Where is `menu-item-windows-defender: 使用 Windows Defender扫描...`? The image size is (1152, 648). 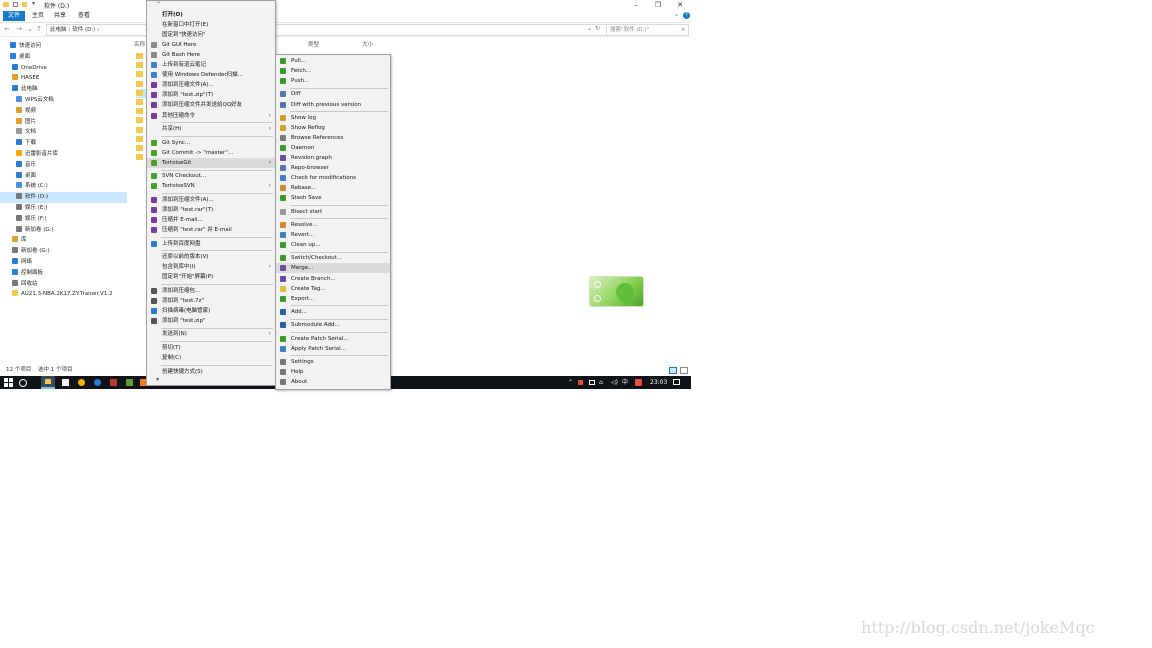
menu-item-windows-defender: 使用 Windows Defender扫描... is located at coordinates (211, 75).